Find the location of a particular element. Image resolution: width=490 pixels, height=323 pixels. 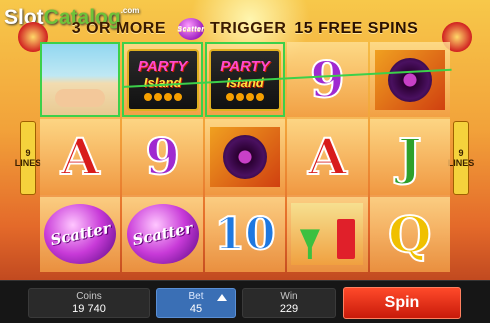

control-bar: Coins 19 740 Bet 45 Win 229 Spin is located at coordinates (245, 301).